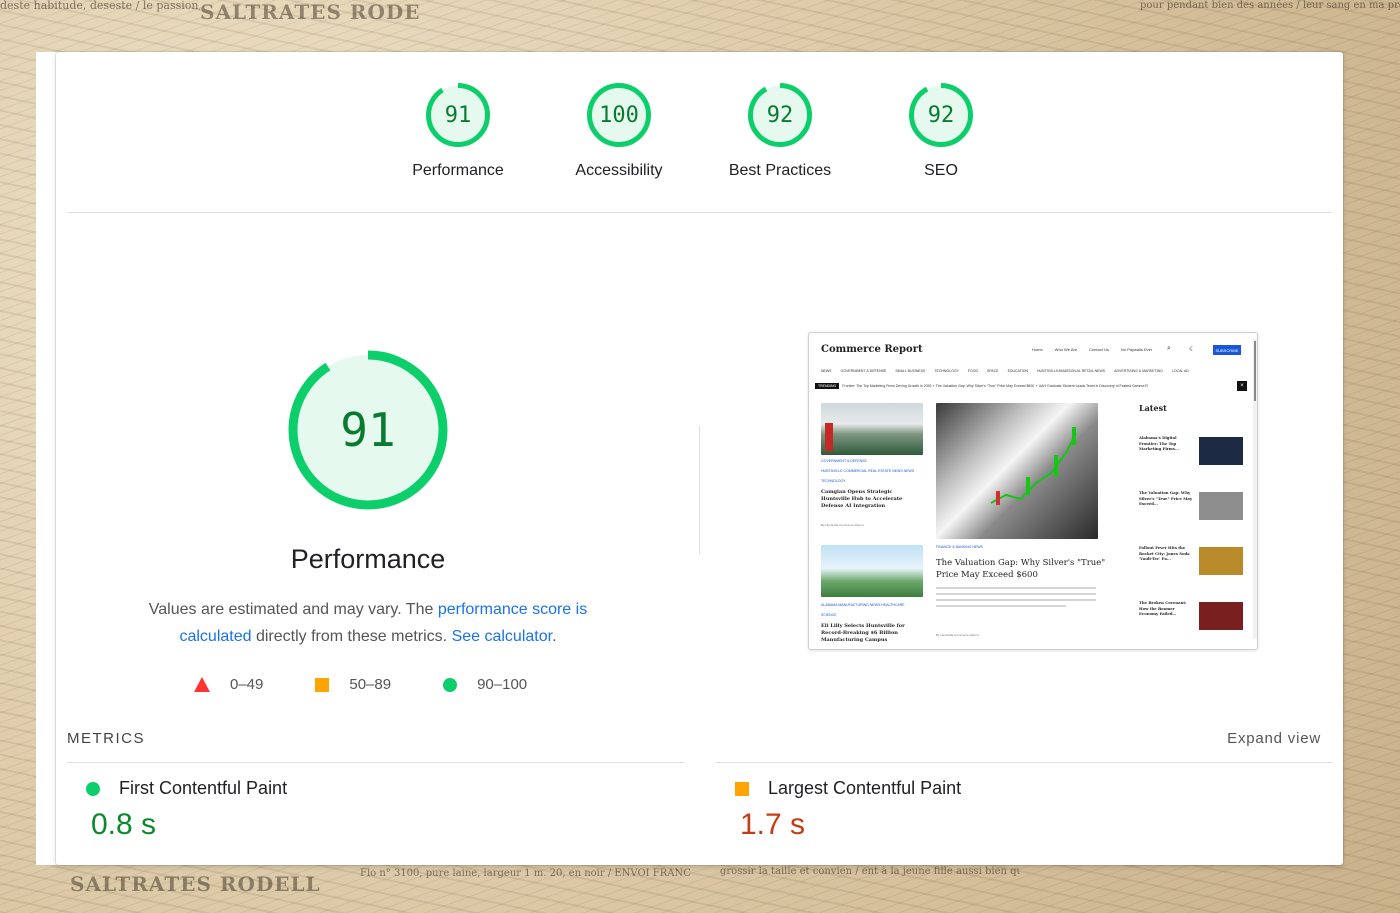 The width and height of the screenshot is (1400, 913). What do you see at coordinates (872, 349) in the screenshot?
I see `ss-logo: Commerce Report` at bounding box center [872, 349].